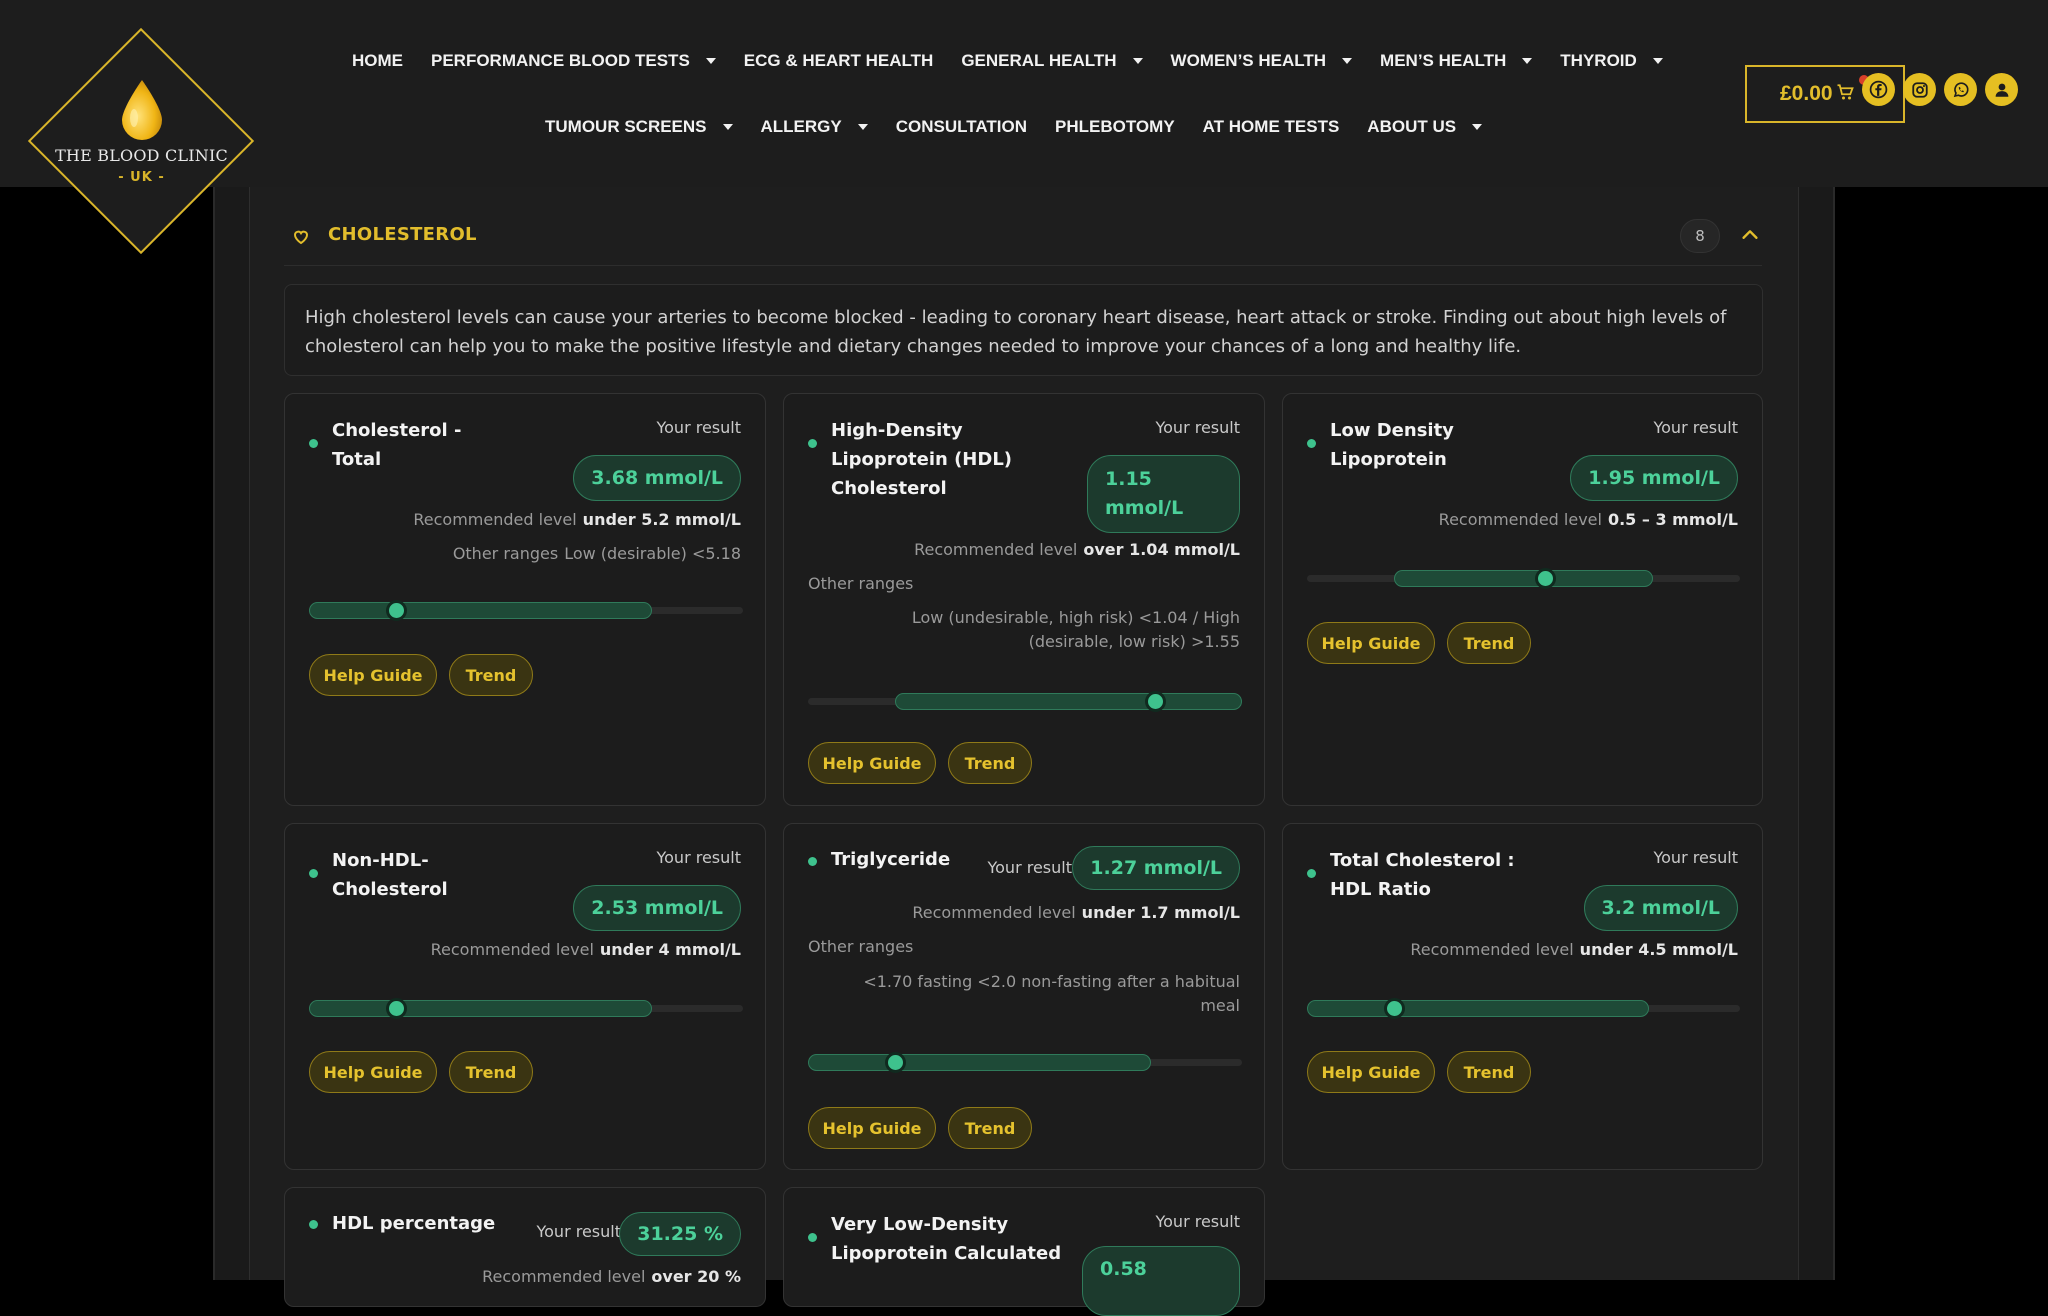  Describe the element at coordinates (141, 155) in the screenshot. I see `logo-name: THE BLOOD CLINIC` at that location.